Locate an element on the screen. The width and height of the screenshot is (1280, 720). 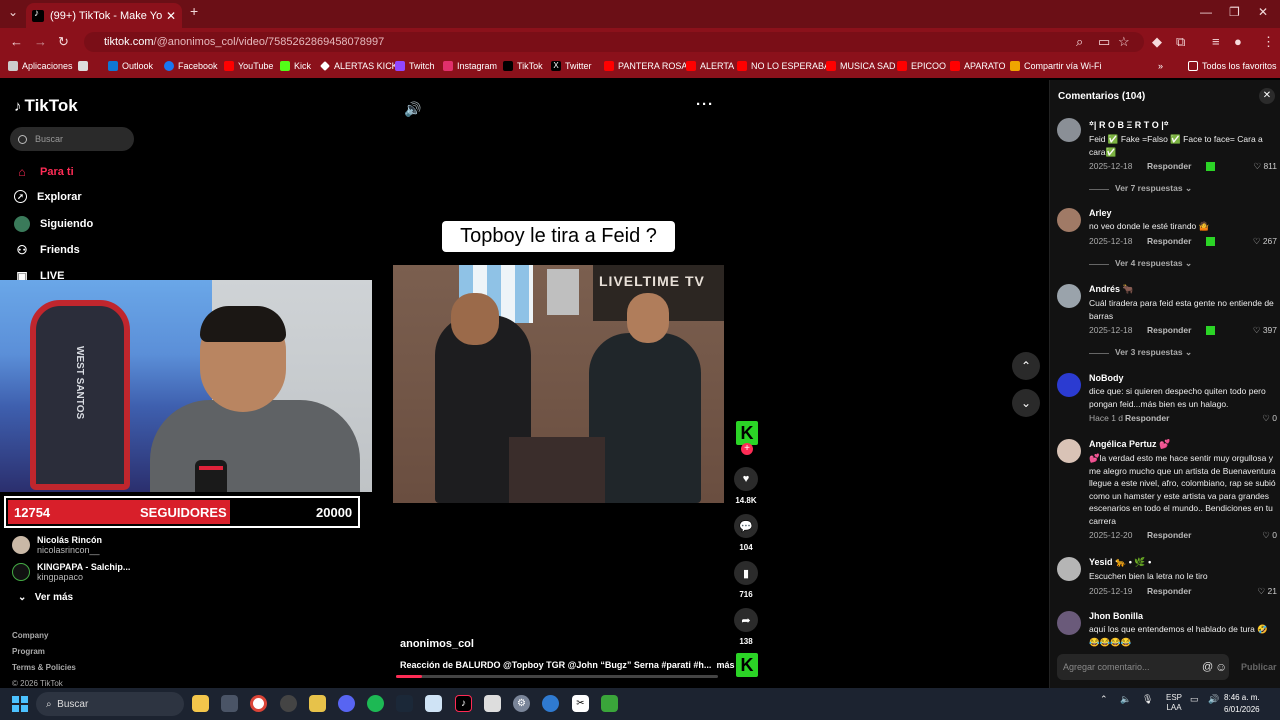
bookmark-item: YouTube is located at coordinates (248, 66).